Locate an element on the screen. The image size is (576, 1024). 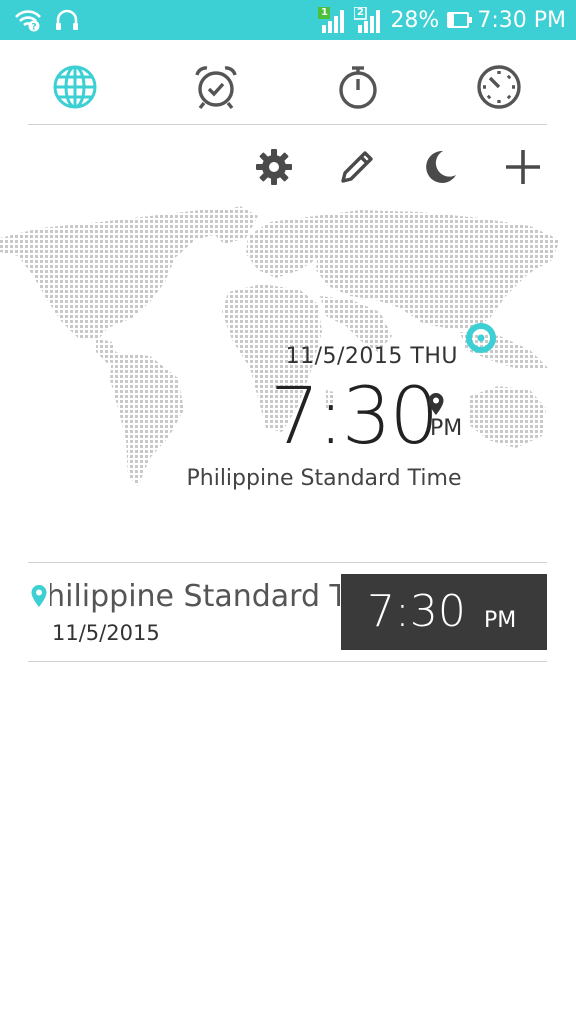
add-city-button is located at coordinates (523, 167).